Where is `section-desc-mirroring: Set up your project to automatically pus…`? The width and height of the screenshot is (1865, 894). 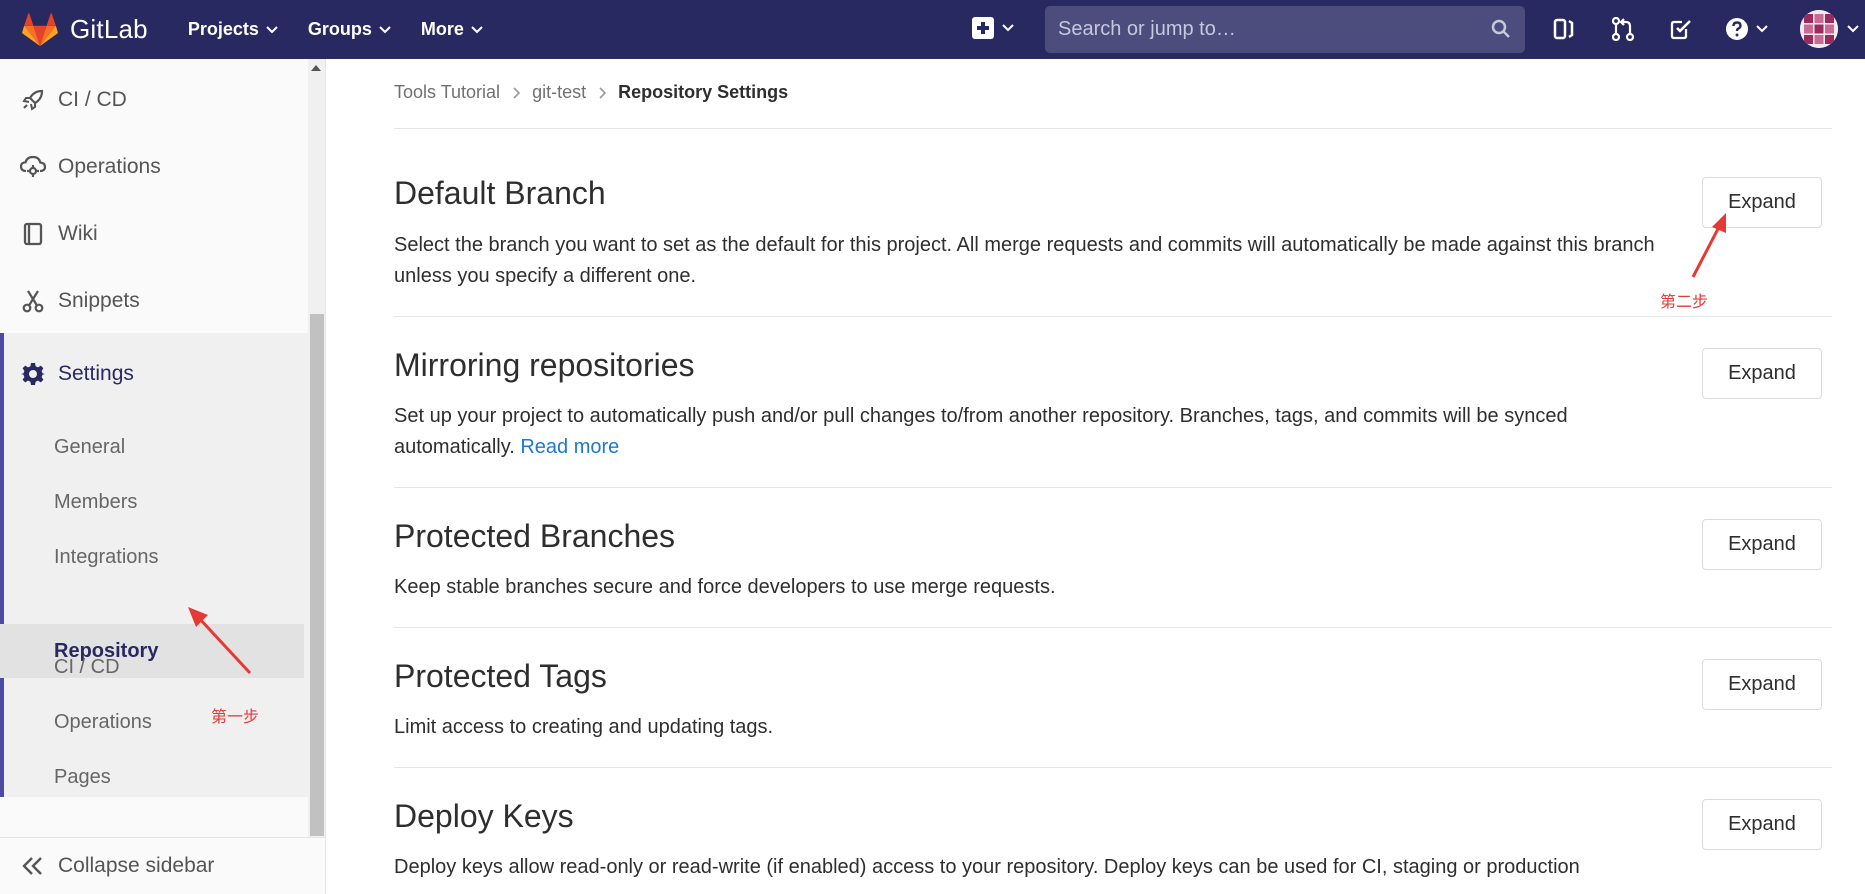
section-desc-mirroring: Set up your project to automatically pus… is located at coordinates (1029, 432).